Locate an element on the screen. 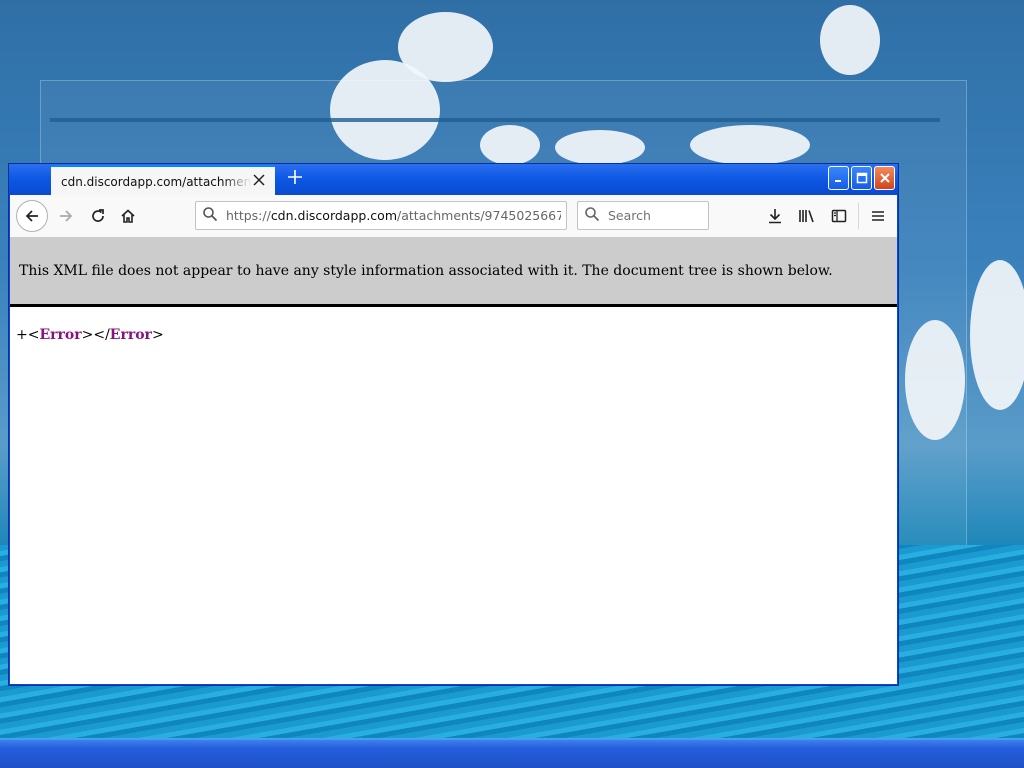  xml-close-tag: </Error> is located at coordinates (128, 335).